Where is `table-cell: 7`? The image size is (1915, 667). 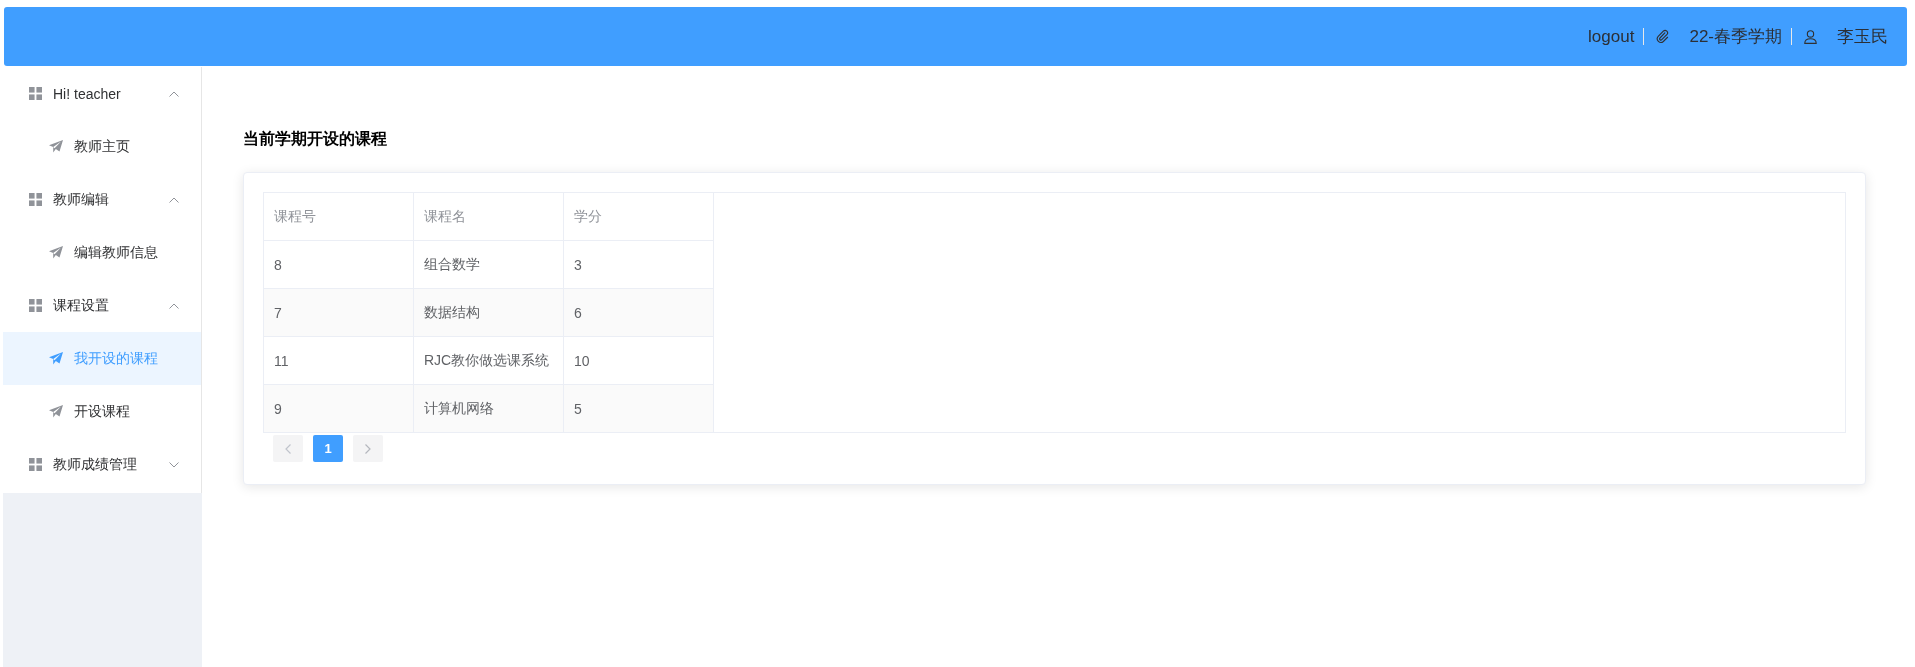 table-cell: 7 is located at coordinates (339, 313).